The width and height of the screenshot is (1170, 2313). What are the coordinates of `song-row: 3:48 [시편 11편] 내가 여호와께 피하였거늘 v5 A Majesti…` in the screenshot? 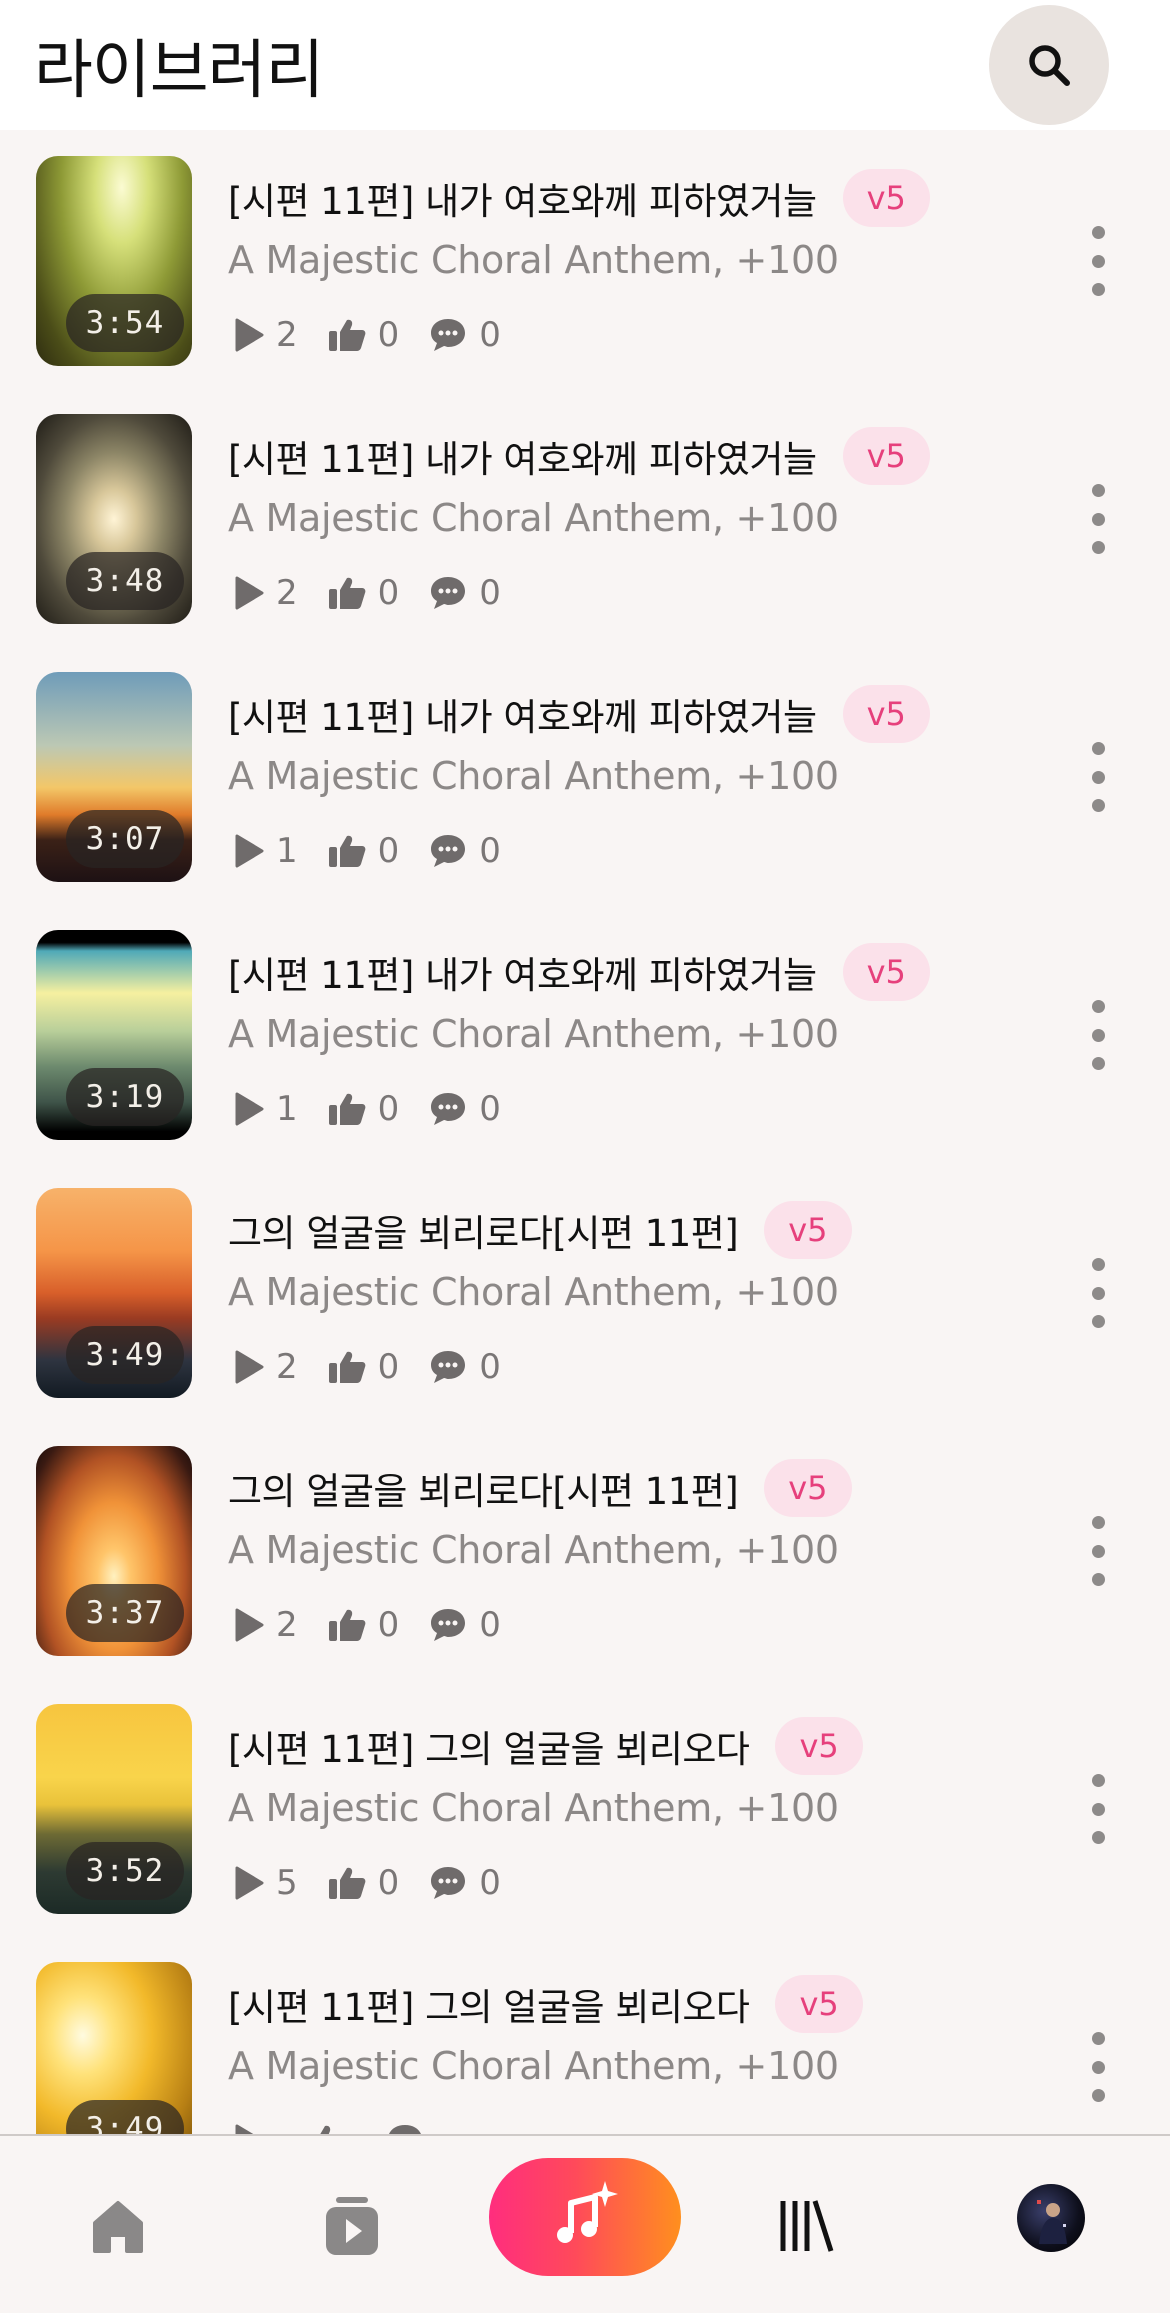 It's located at (585, 519).